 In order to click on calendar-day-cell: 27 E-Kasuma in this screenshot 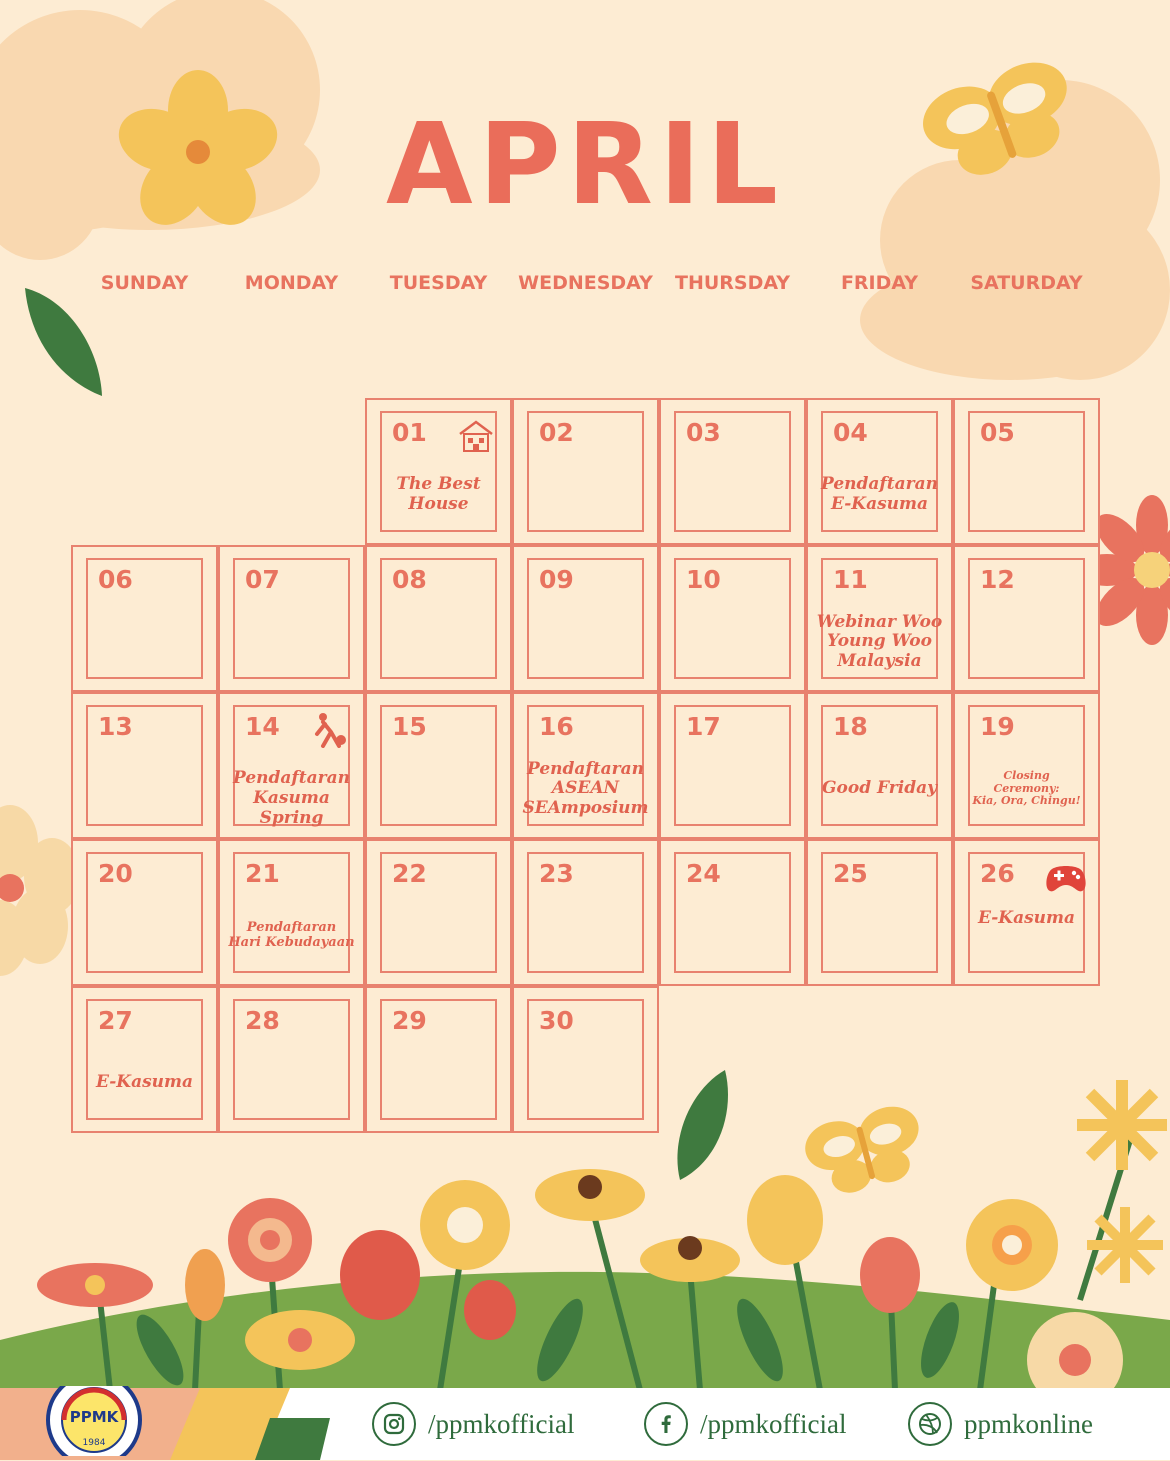, I will do `click(144, 1059)`.